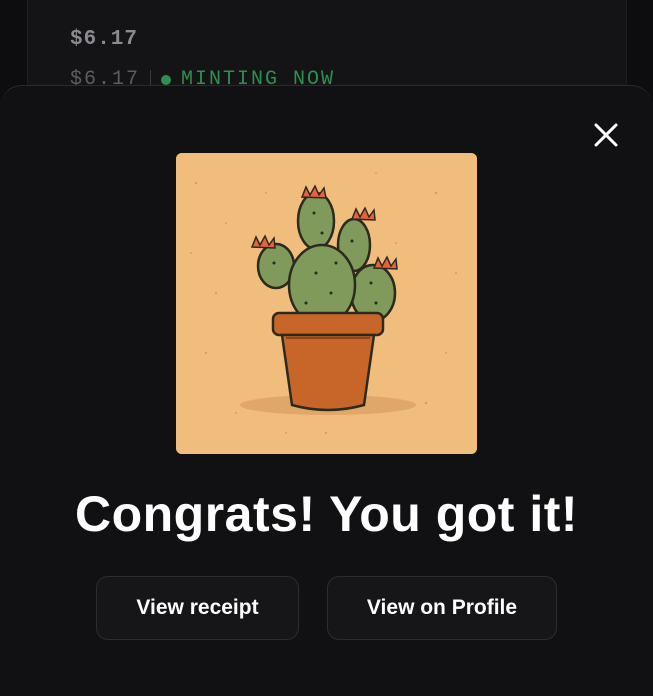 This screenshot has height=696, width=653. Describe the element at coordinates (166, 79) in the screenshot. I see `status-dot-icon` at that location.